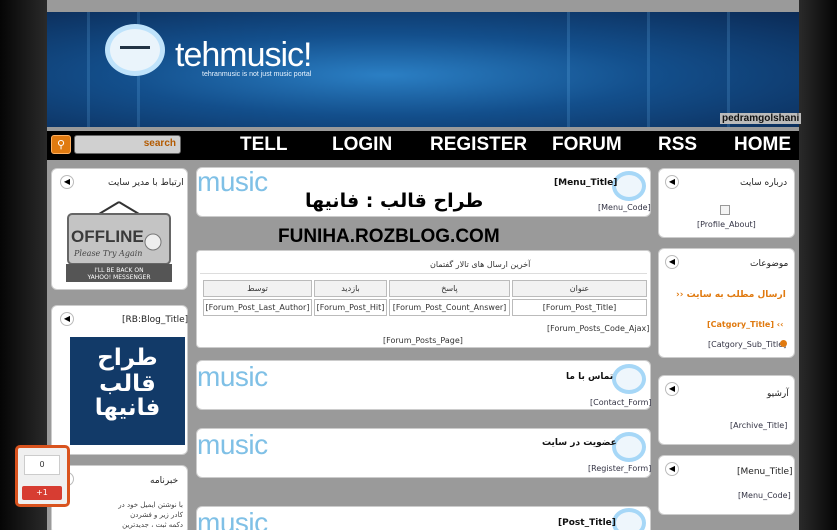 Image resolution: width=837 pixels, height=530 pixels. I want to click on share-count: 0, so click(42, 465).